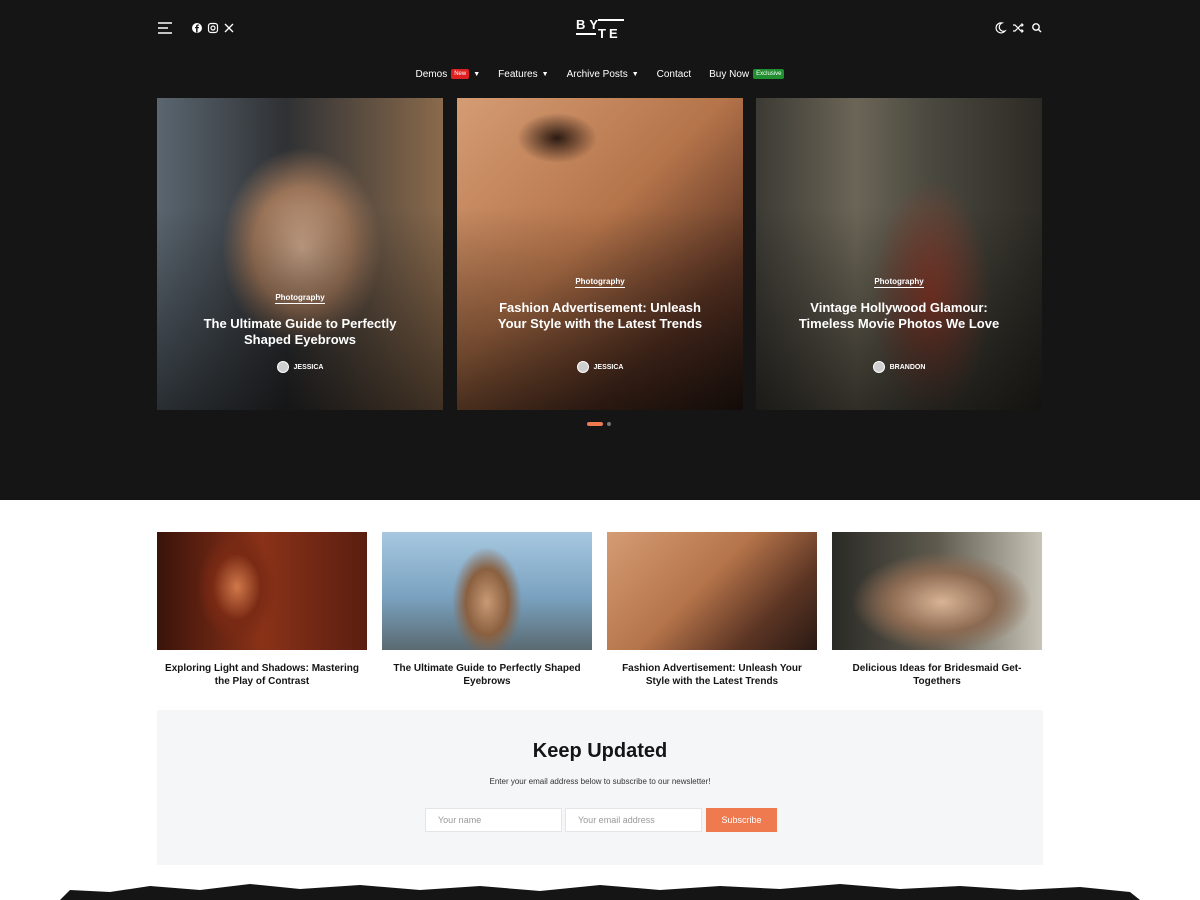 Image resolution: width=1200 pixels, height=900 pixels. What do you see at coordinates (747, 74) in the screenshot?
I see `nav-item-buy-now: Buy Now Exclusive` at bounding box center [747, 74].